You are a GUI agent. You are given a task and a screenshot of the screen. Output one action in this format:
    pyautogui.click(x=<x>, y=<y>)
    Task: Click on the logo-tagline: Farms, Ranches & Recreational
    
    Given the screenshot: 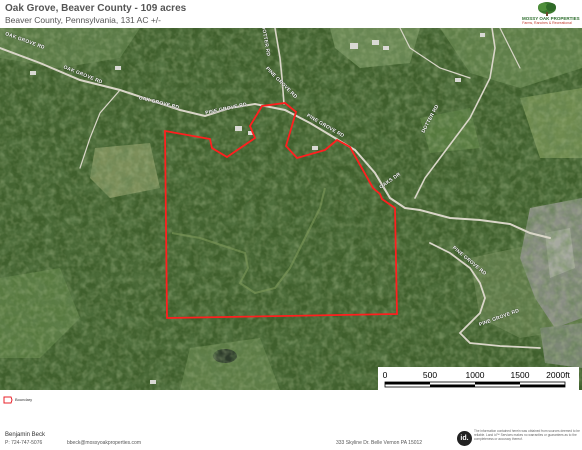 What is the action you would take?
    pyautogui.click(x=547, y=23)
    